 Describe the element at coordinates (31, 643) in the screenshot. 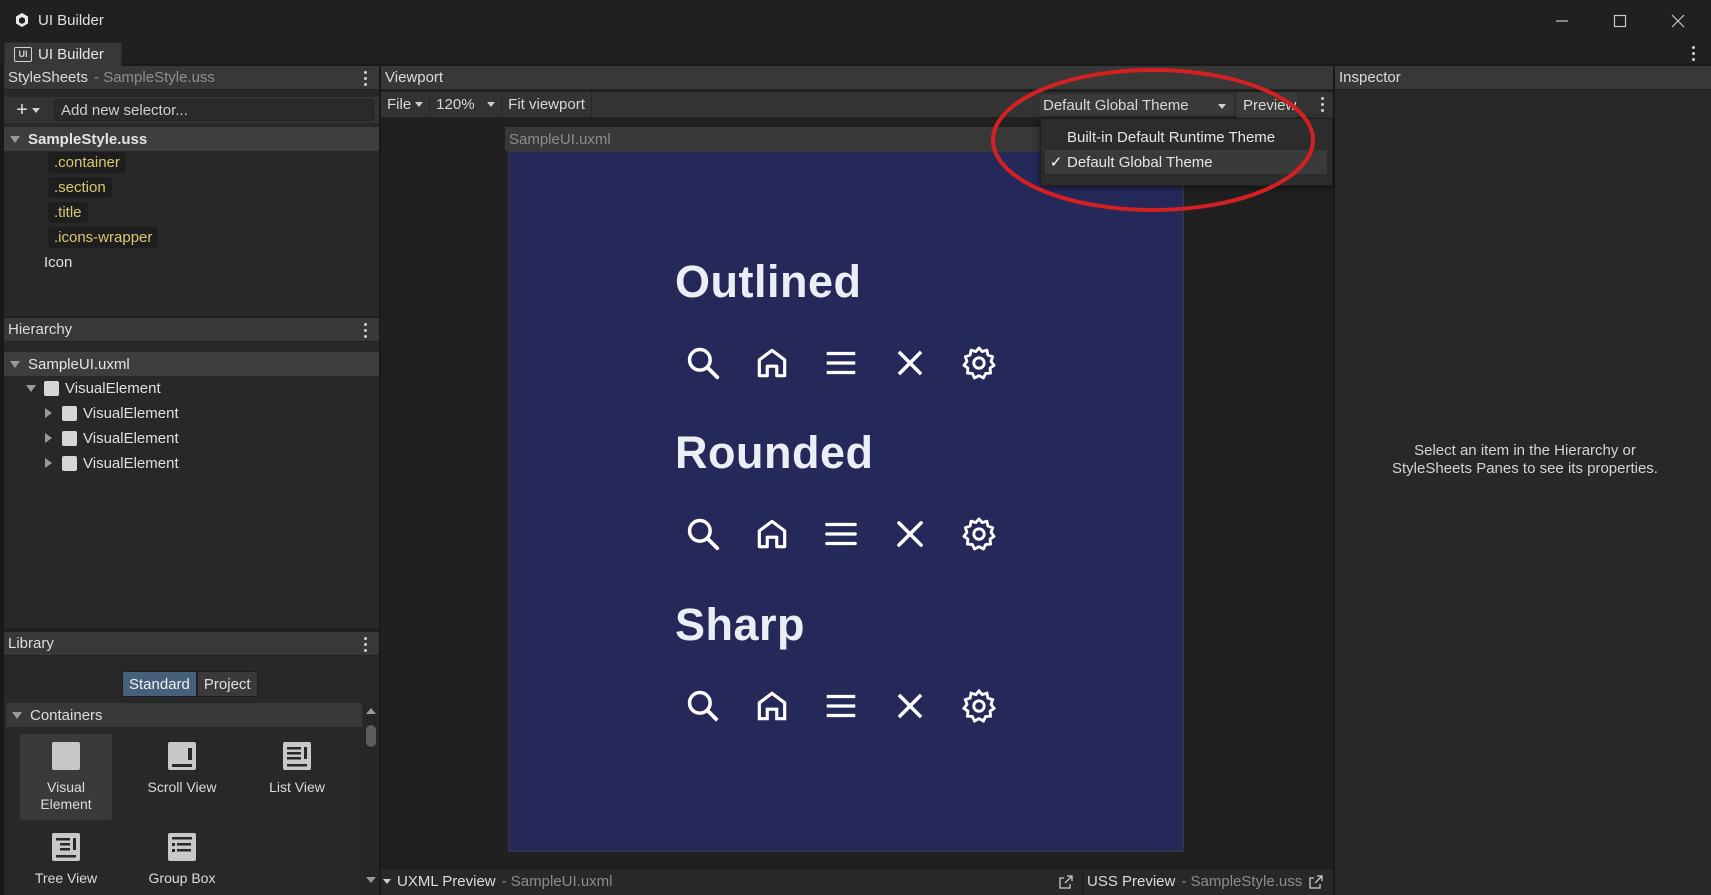

I see `library-title: Library` at that location.